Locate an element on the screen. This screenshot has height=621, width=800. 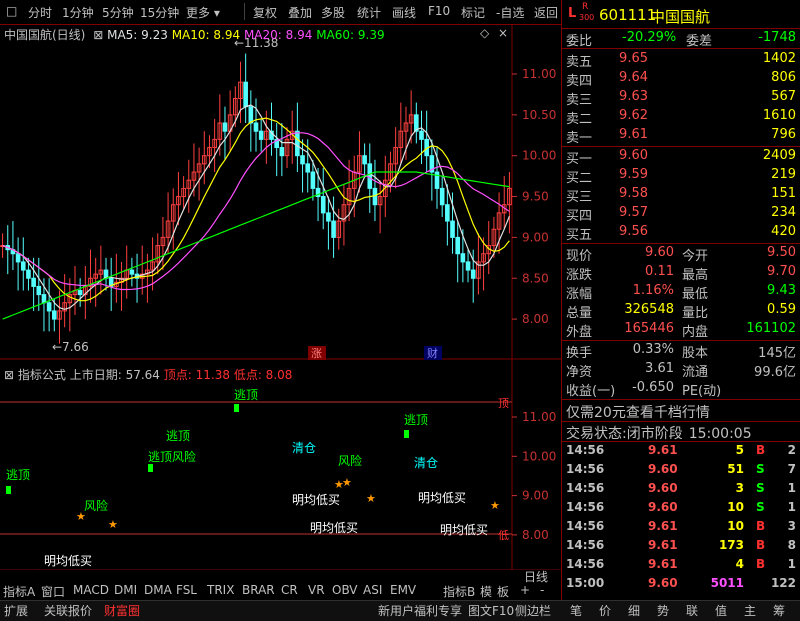
signal-label: 风险 is located at coordinates (350, 460).